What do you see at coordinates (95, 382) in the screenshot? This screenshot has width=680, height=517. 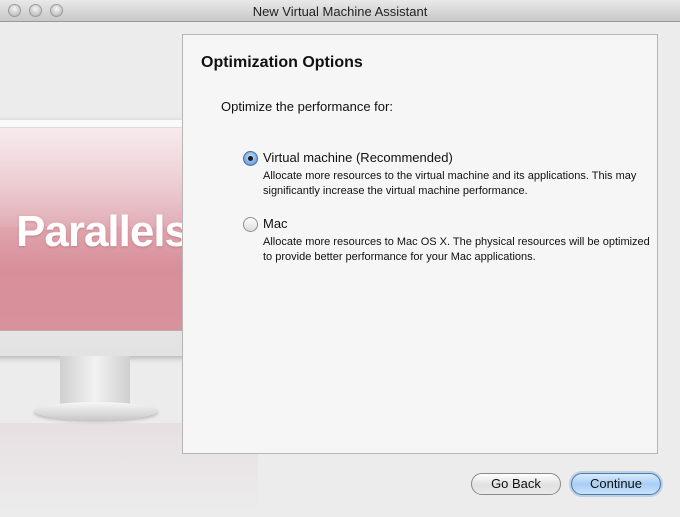 I see `monitor-stand` at bounding box center [95, 382].